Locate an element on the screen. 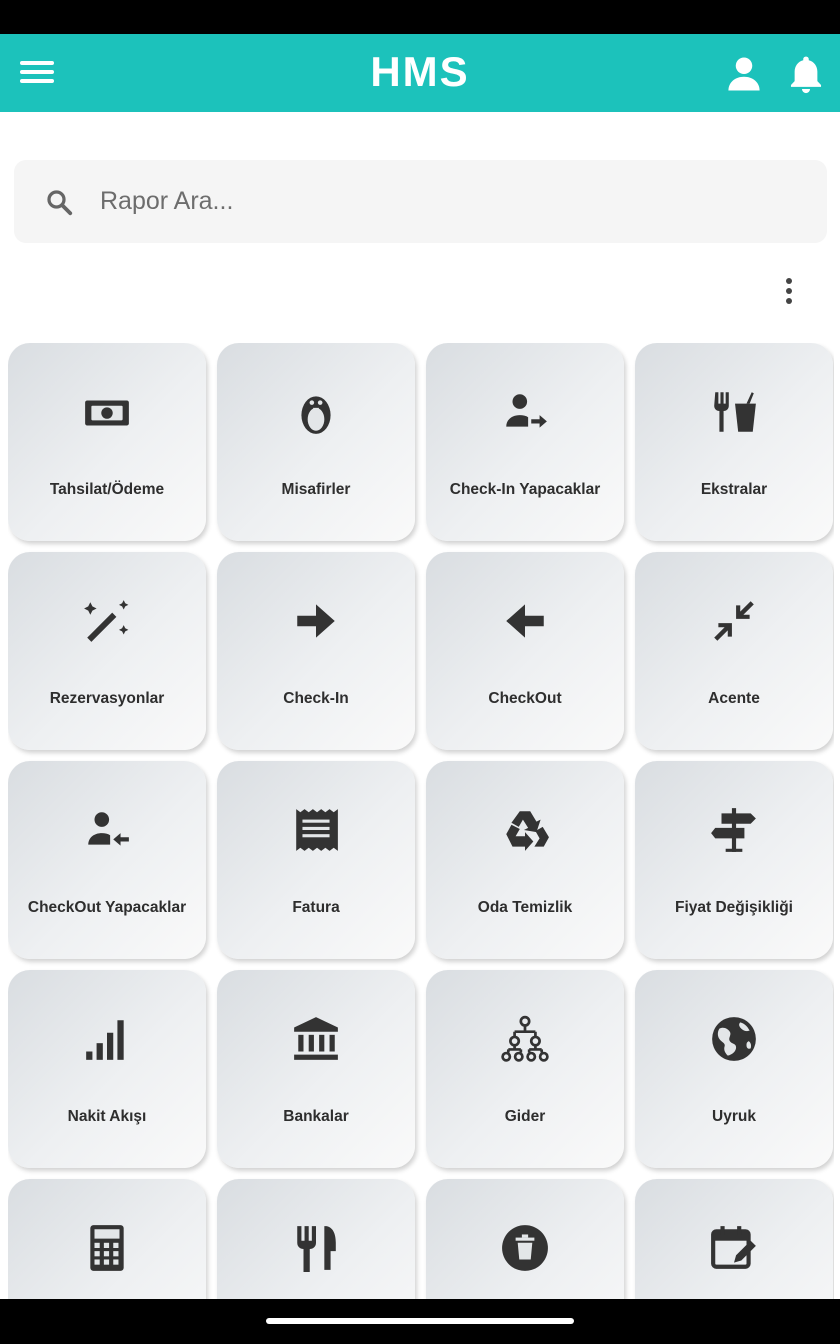 The image size is (840, 1344). tile-restaurant is located at coordinates (316, 1239).